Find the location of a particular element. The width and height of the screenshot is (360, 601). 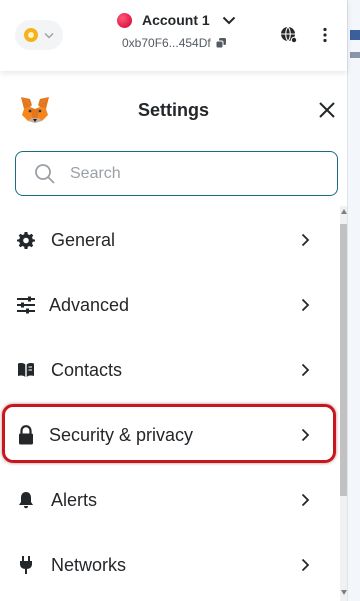

settings-item-networks: Networks is located at coordinates (169, 565).